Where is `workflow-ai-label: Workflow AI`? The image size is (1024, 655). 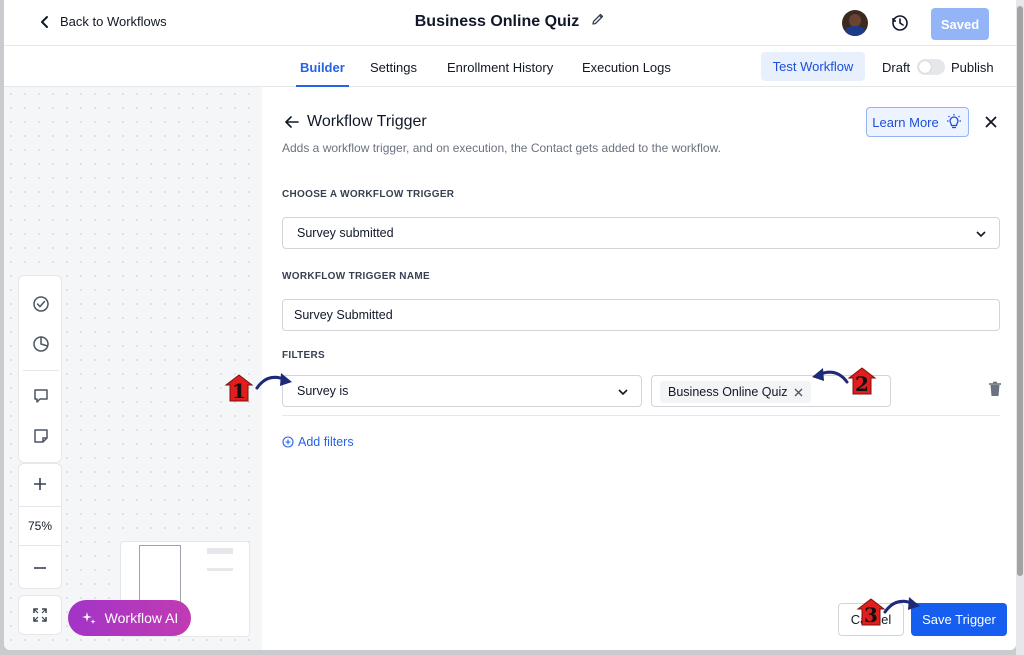
workflow-ai-label: Workflow AI is located at coordinates (141, 618).